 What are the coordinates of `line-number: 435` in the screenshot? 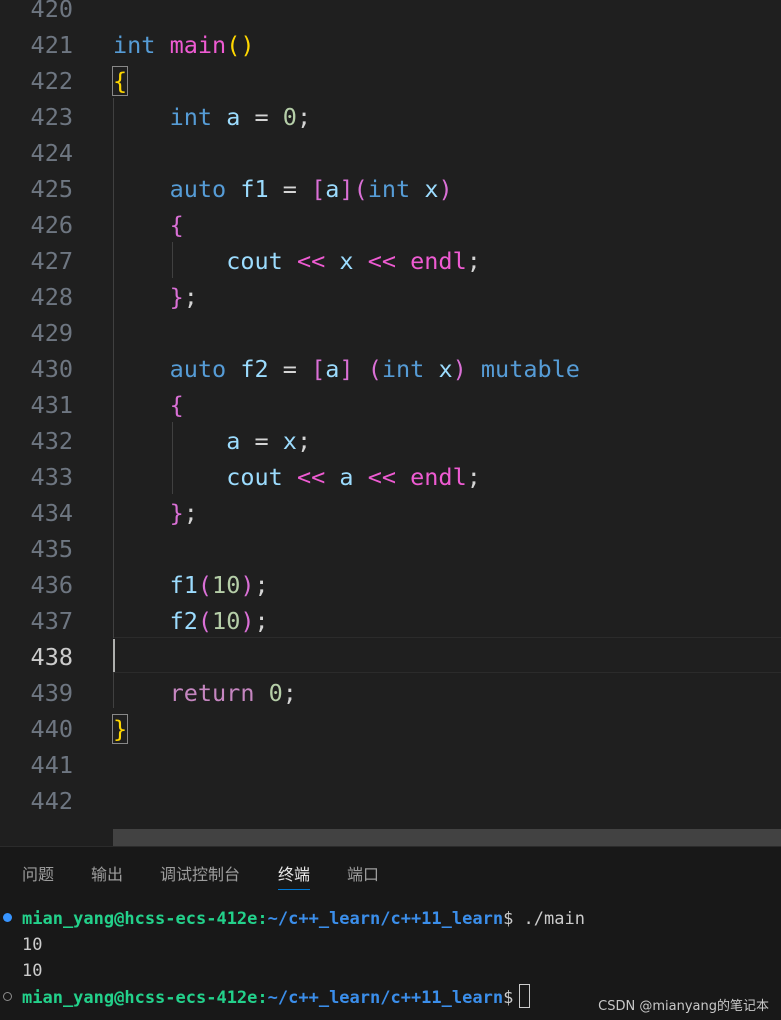 It's located at (51, 549).